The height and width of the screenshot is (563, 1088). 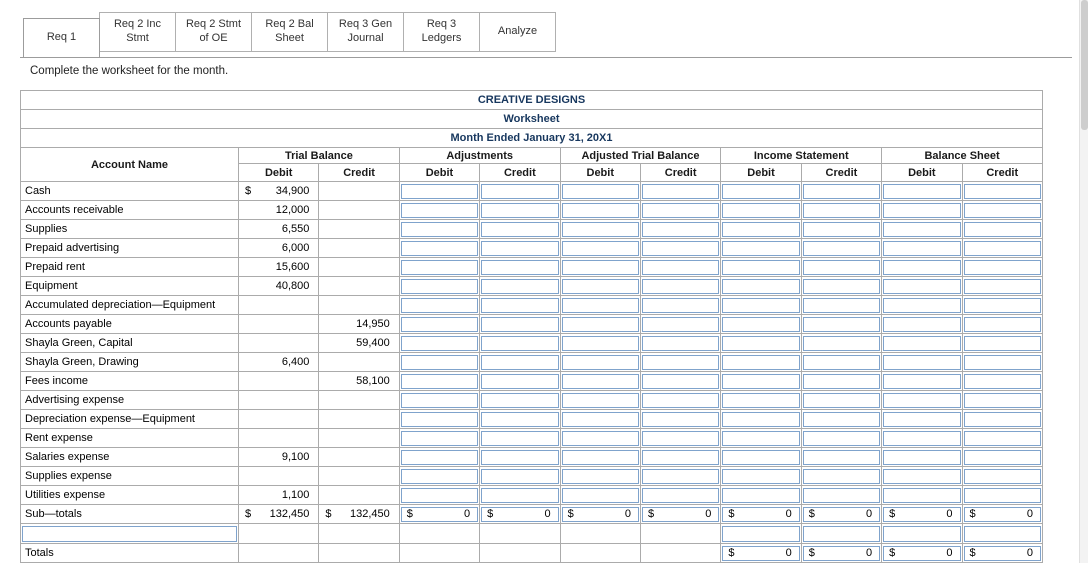 I want to click on tab-req-2-inc-stmt: Req 2 Inc Stmt, so click(x=137, y=32).